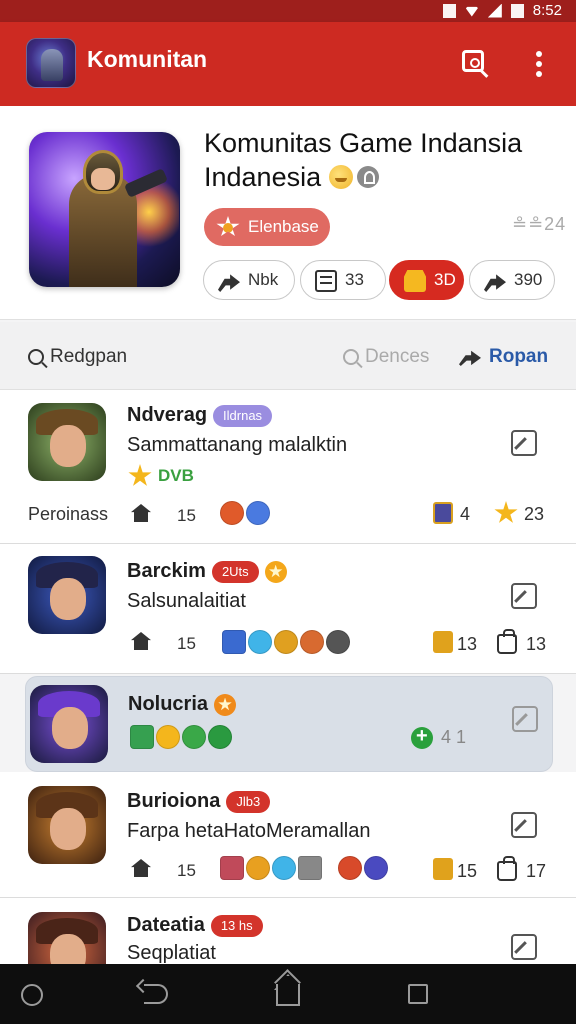 This screenshot has width=576, height=1024. I want to click on badge-star-icon, so click(228, 226).